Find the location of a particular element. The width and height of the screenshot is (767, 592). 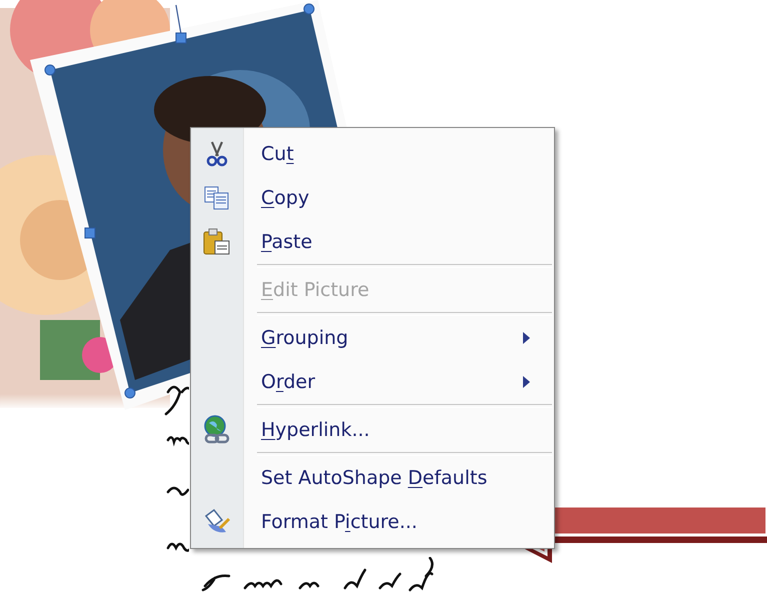

paste-icon is located at coordinates (217, 242).